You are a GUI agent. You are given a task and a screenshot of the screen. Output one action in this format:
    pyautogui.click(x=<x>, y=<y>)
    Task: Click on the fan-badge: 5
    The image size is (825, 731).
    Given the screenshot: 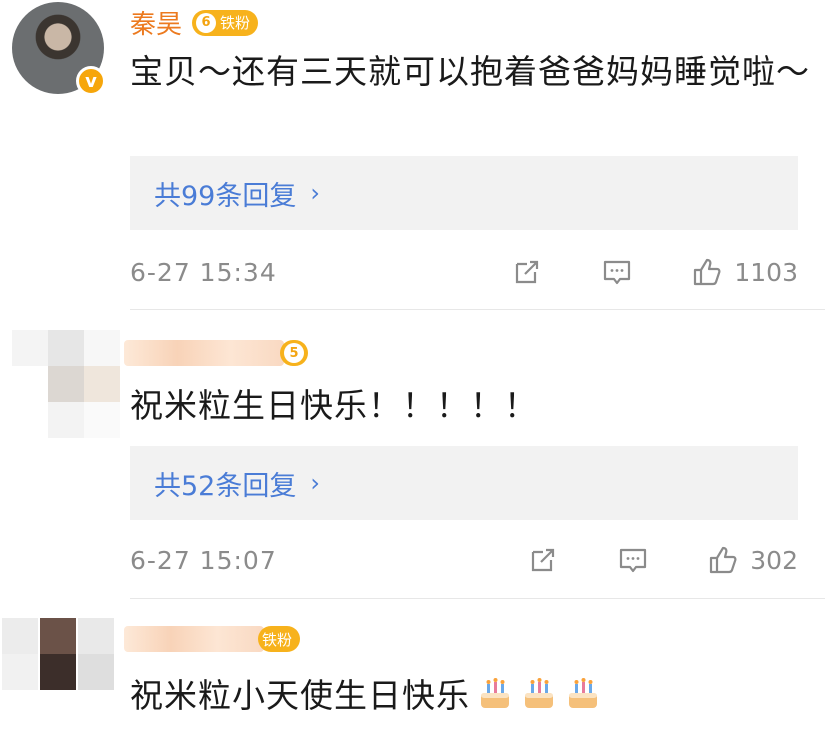 What is the action you would take?
    pyautogui.click(x=294, y=353)
    